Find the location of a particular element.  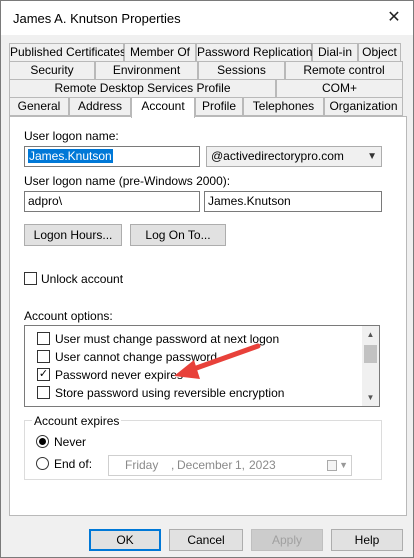

tab-telephones: Telephones is located at coordinates (283, 106).